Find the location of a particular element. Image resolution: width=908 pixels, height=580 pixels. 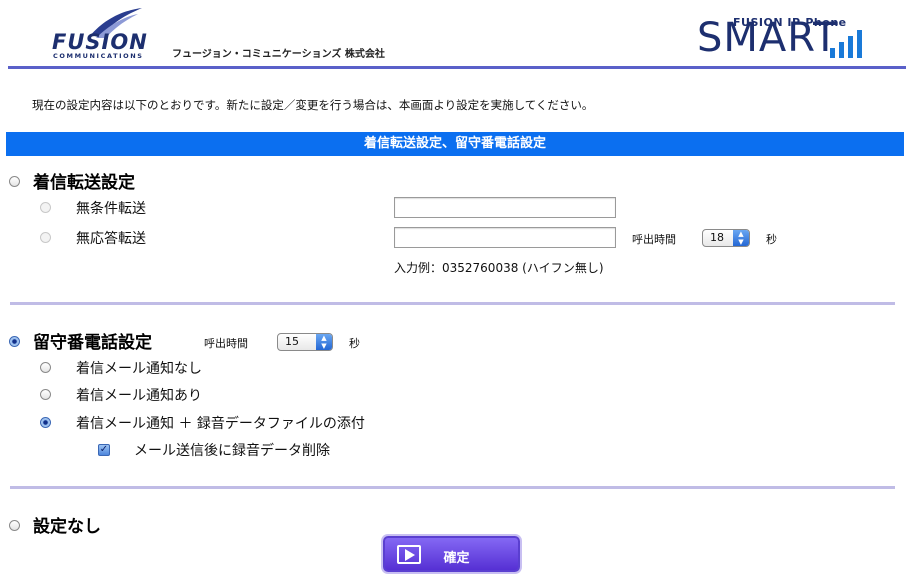

forward-ring-label: 呼出時間 is located at coordinates (654, 239).